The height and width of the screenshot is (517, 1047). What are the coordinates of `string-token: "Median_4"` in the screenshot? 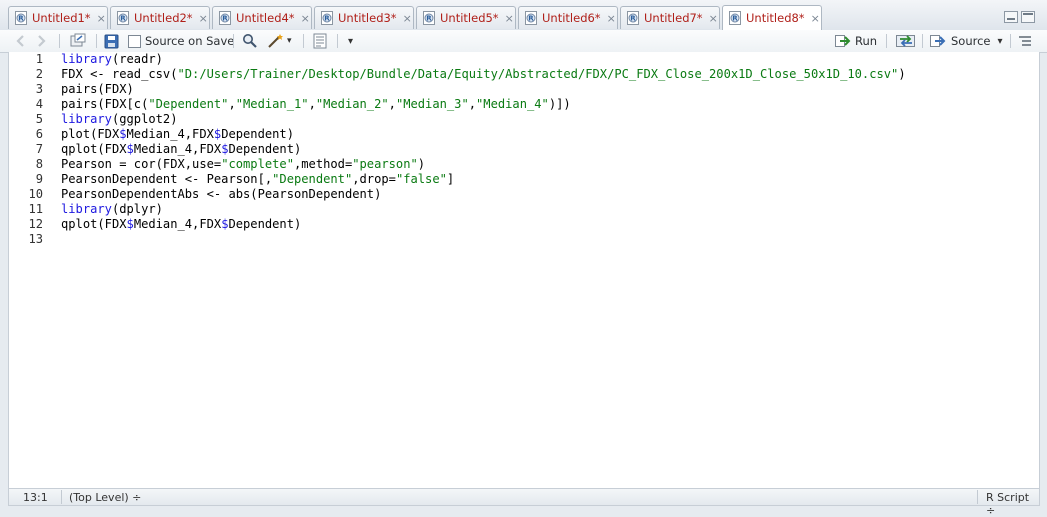 It's located at (512, 104).